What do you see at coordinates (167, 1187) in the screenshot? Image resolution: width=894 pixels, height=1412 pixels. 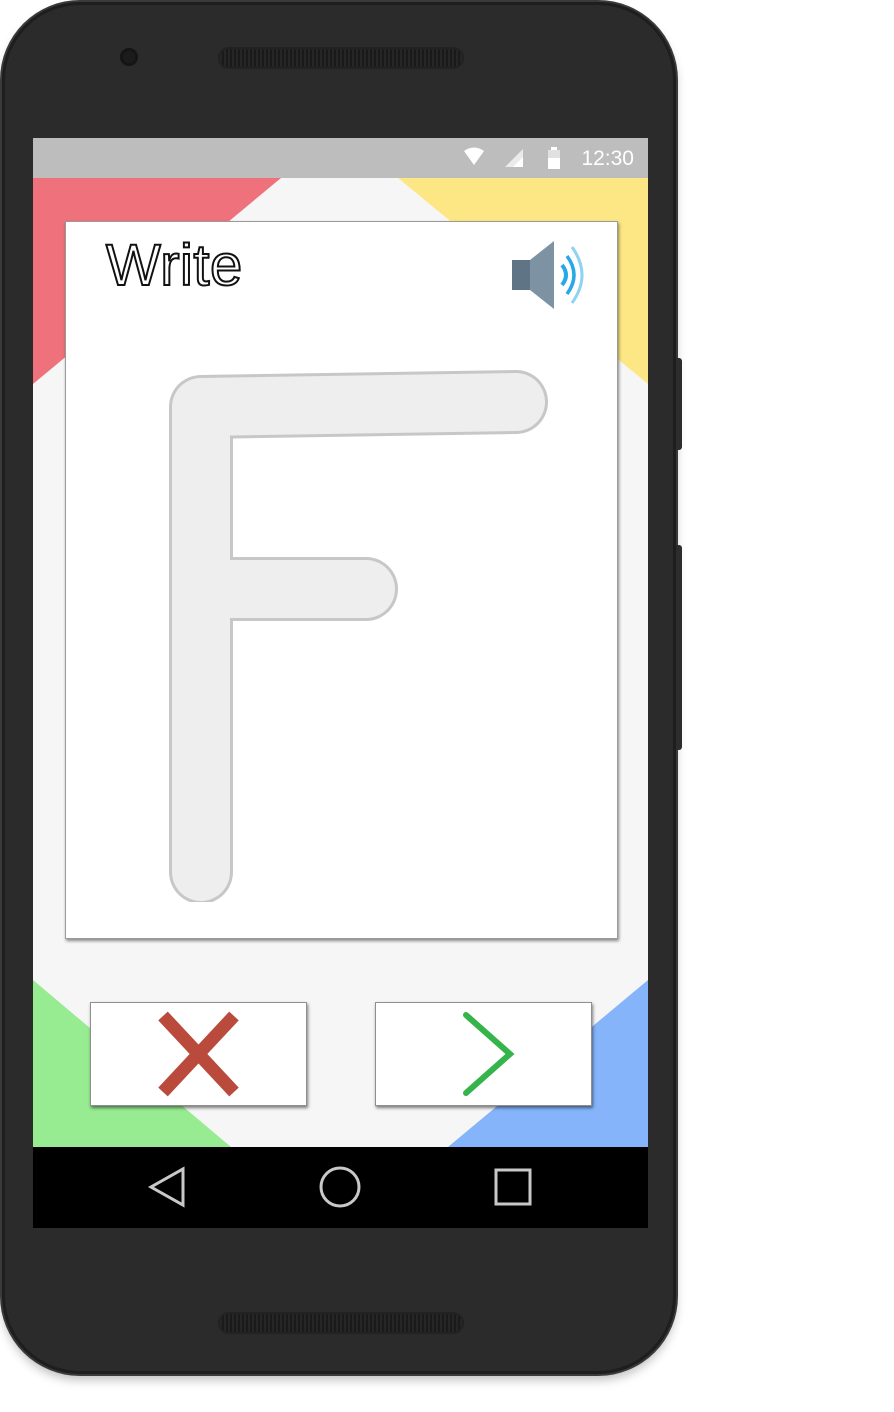 I see `triangle-back-icon` at bounding box center [167, 1187].